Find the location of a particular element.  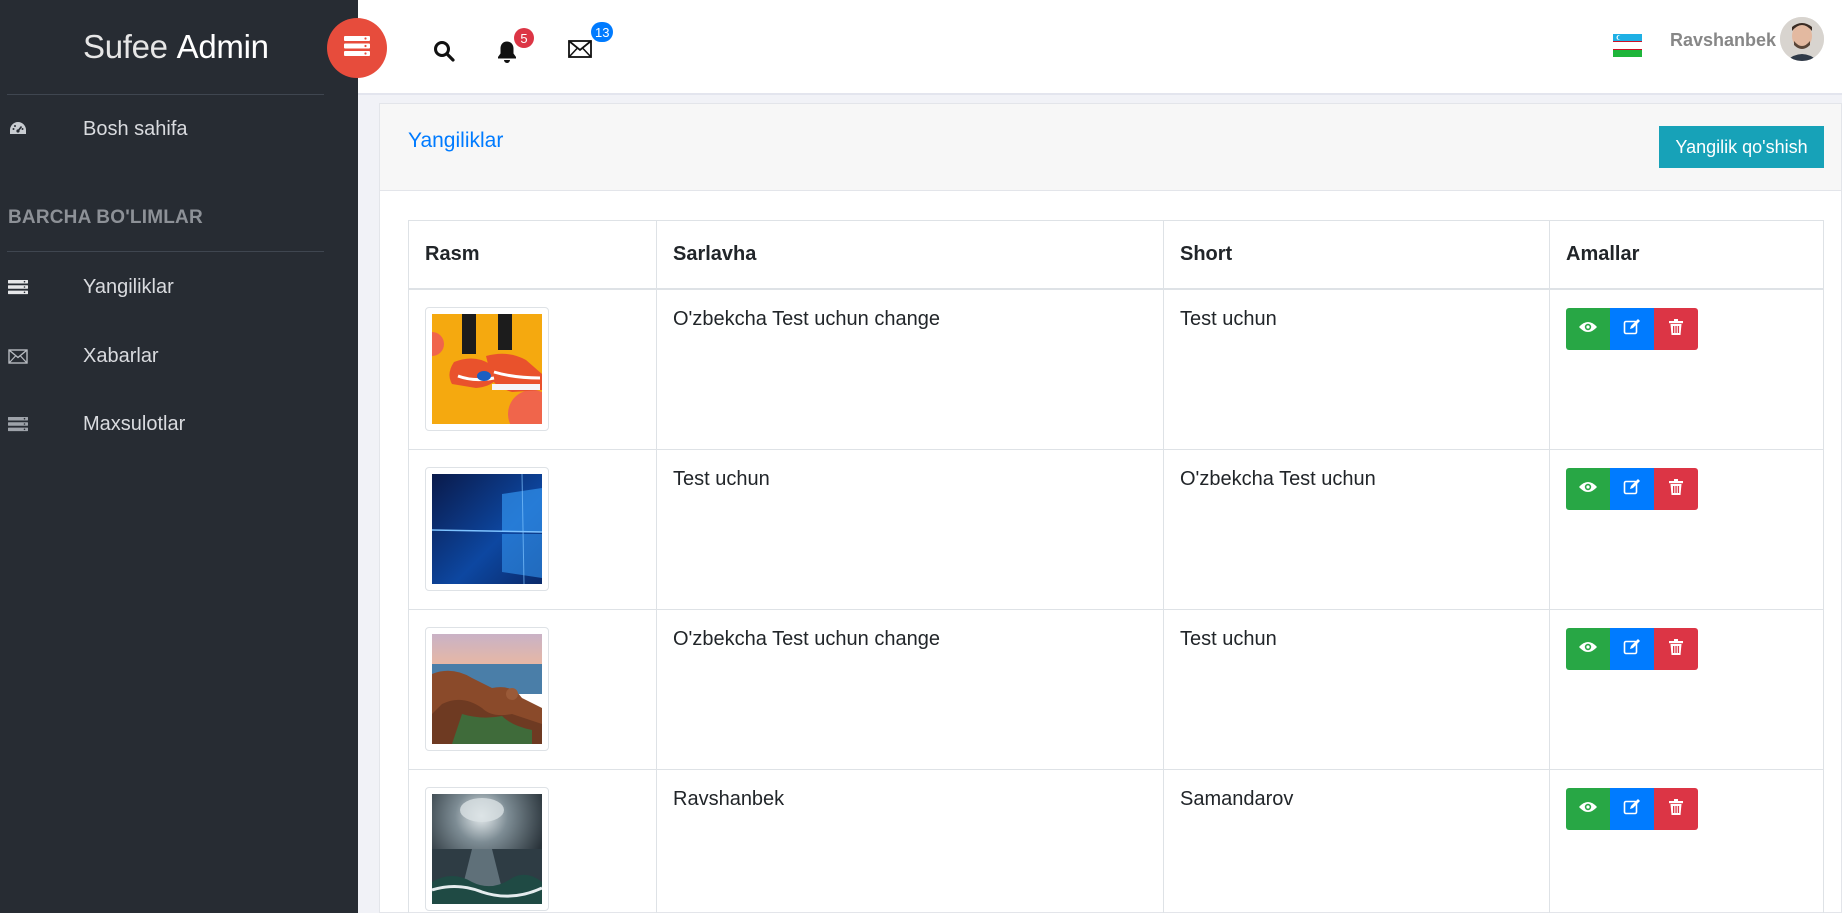

messages-button is located at coordinates (580, 51).